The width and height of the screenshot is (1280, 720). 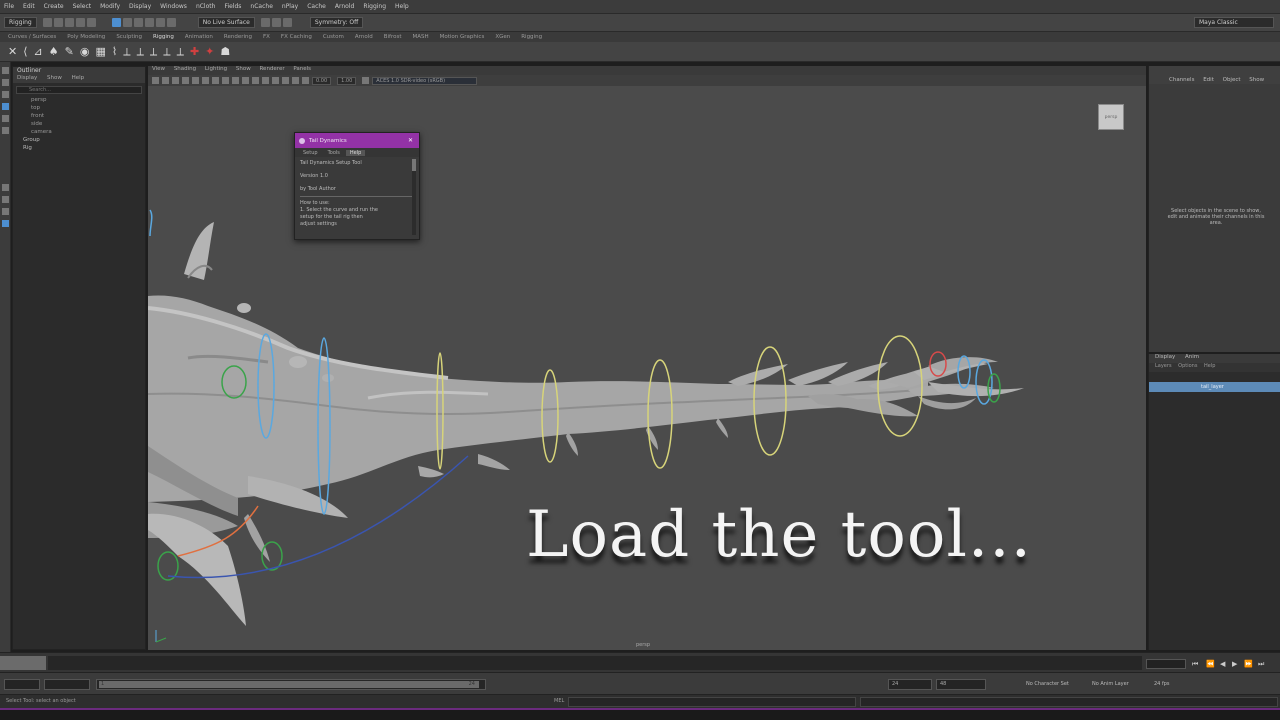 What do you see at coordinates (140, 52) in the screenshot?
I see `point-constraint-icon: ⟂` at bounding box center [140, 52].